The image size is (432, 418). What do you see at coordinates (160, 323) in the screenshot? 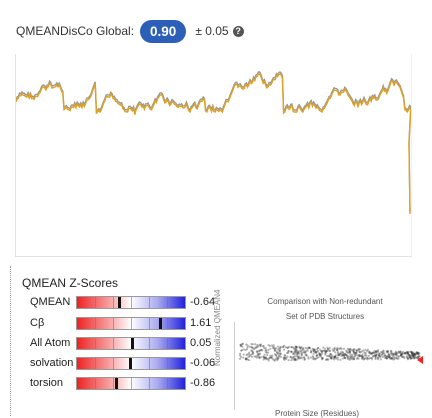
I see `zscore-marker` at bounding box center [160, 323].